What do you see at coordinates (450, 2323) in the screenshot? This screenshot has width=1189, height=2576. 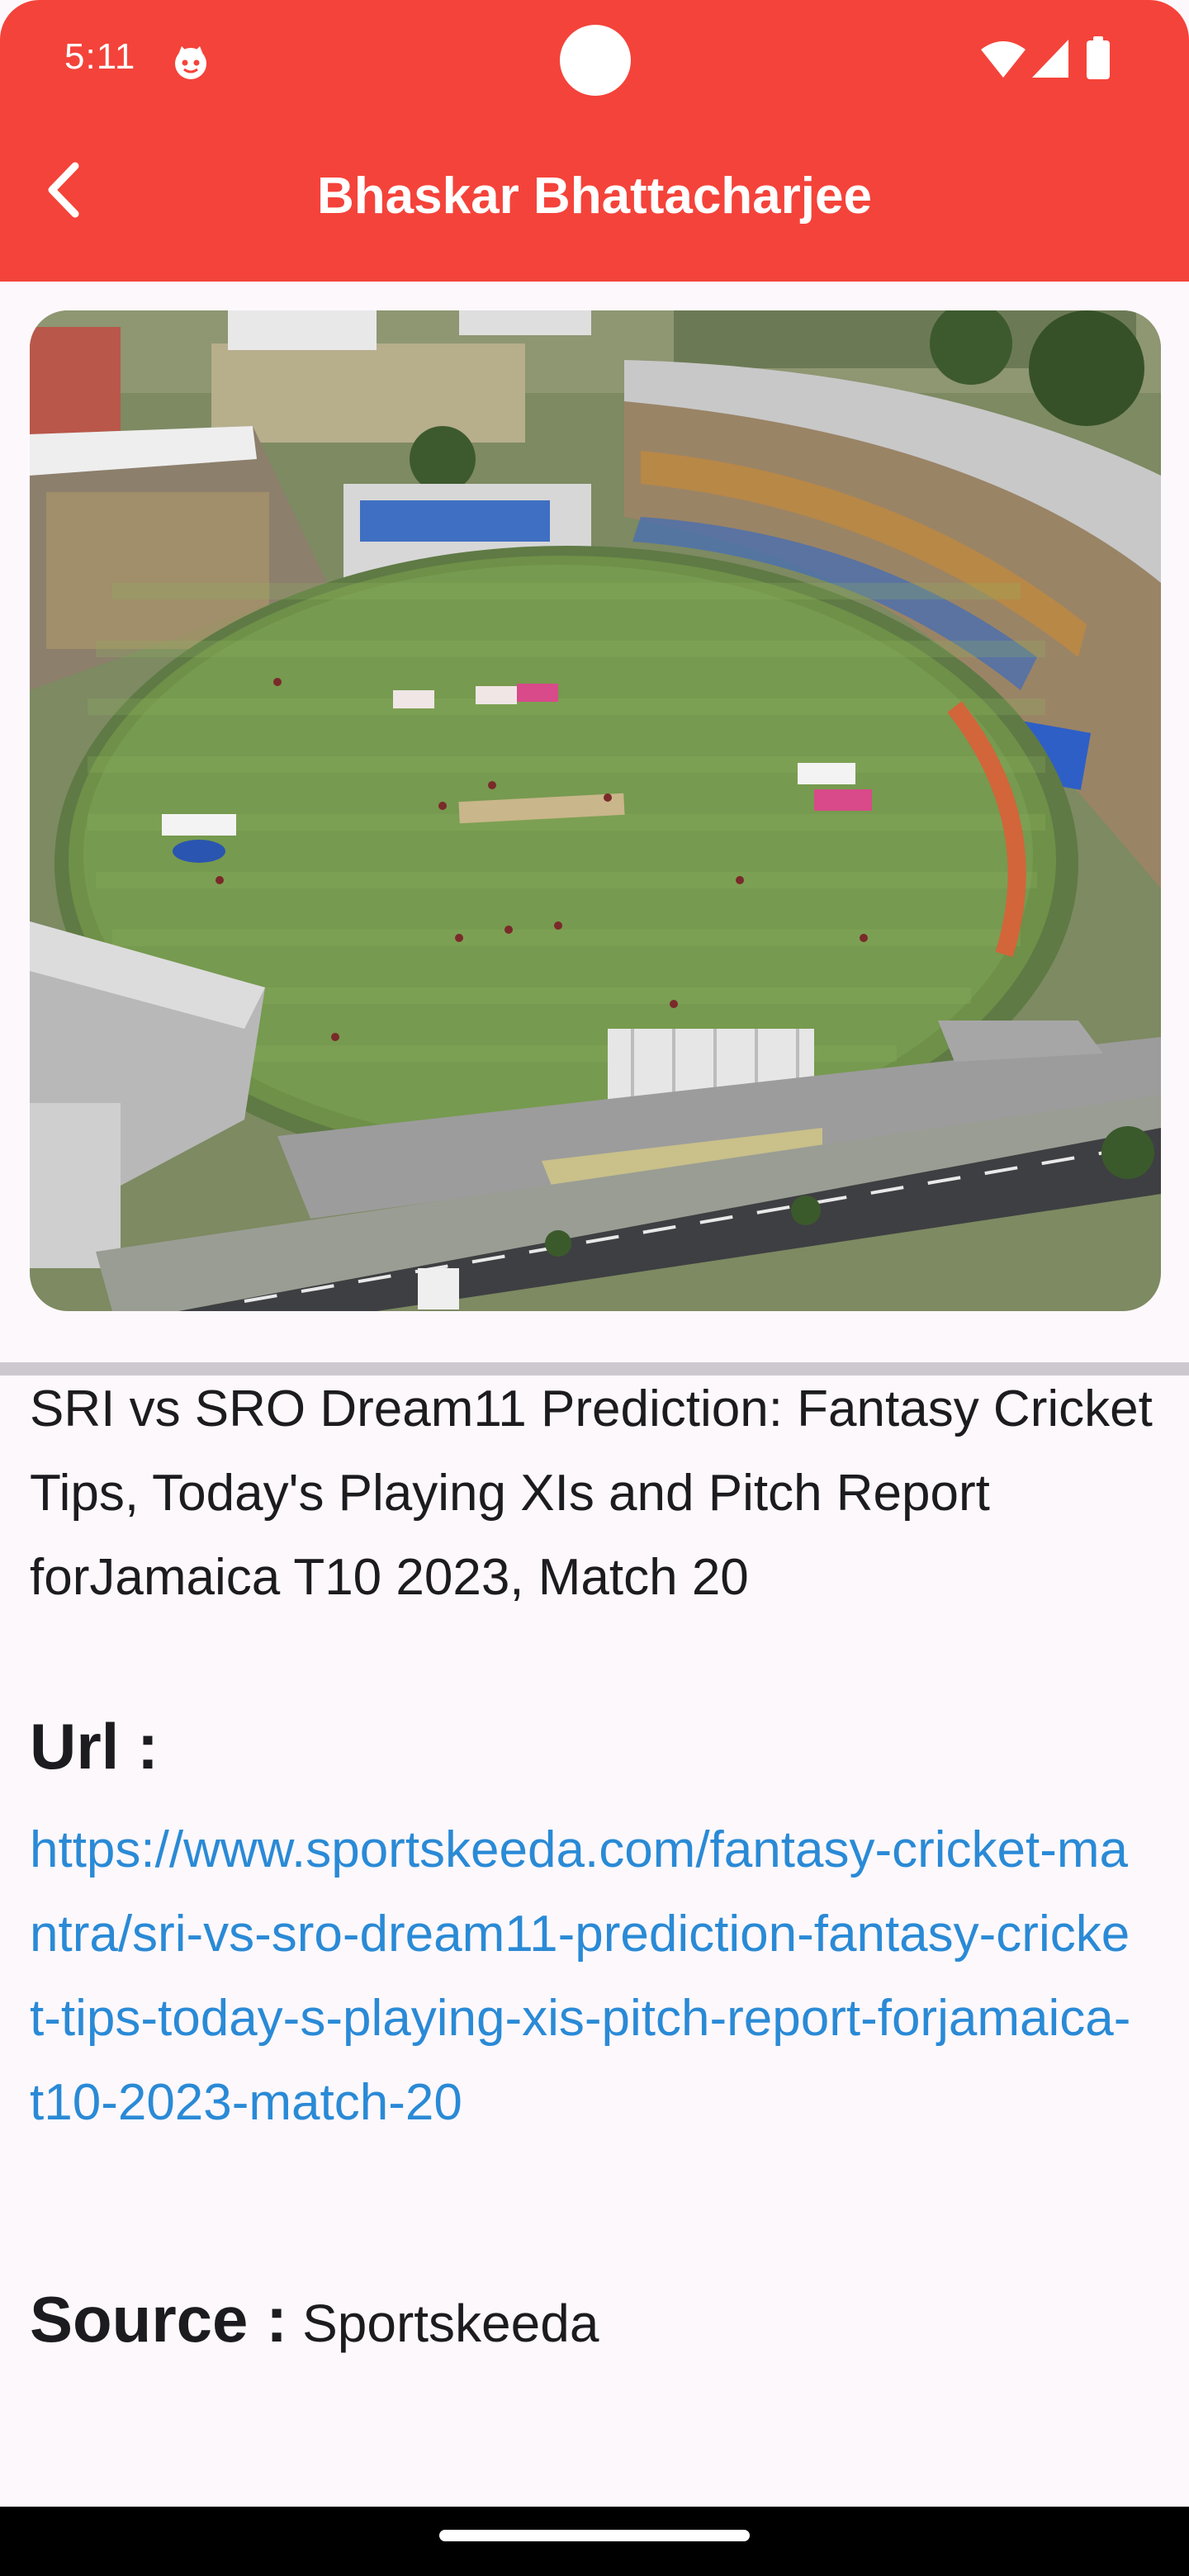 I see `source-value: Sportskeeda` at bounding box center [450, 2323].